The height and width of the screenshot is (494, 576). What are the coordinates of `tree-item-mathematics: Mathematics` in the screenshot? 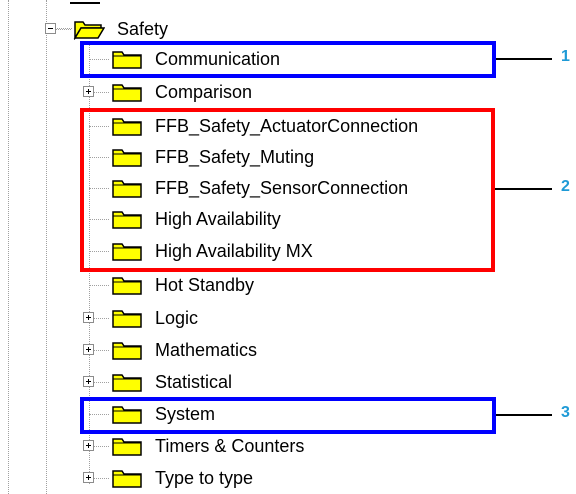 It's located at (235, 350).